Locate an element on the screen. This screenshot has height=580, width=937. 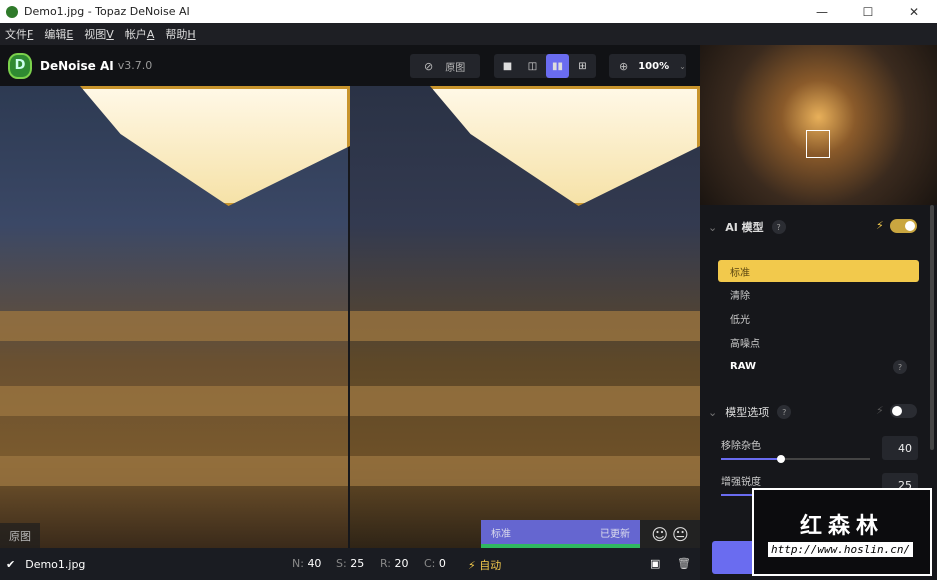
quad-view-icon: ⊞ is located at coordinates (582, 66).